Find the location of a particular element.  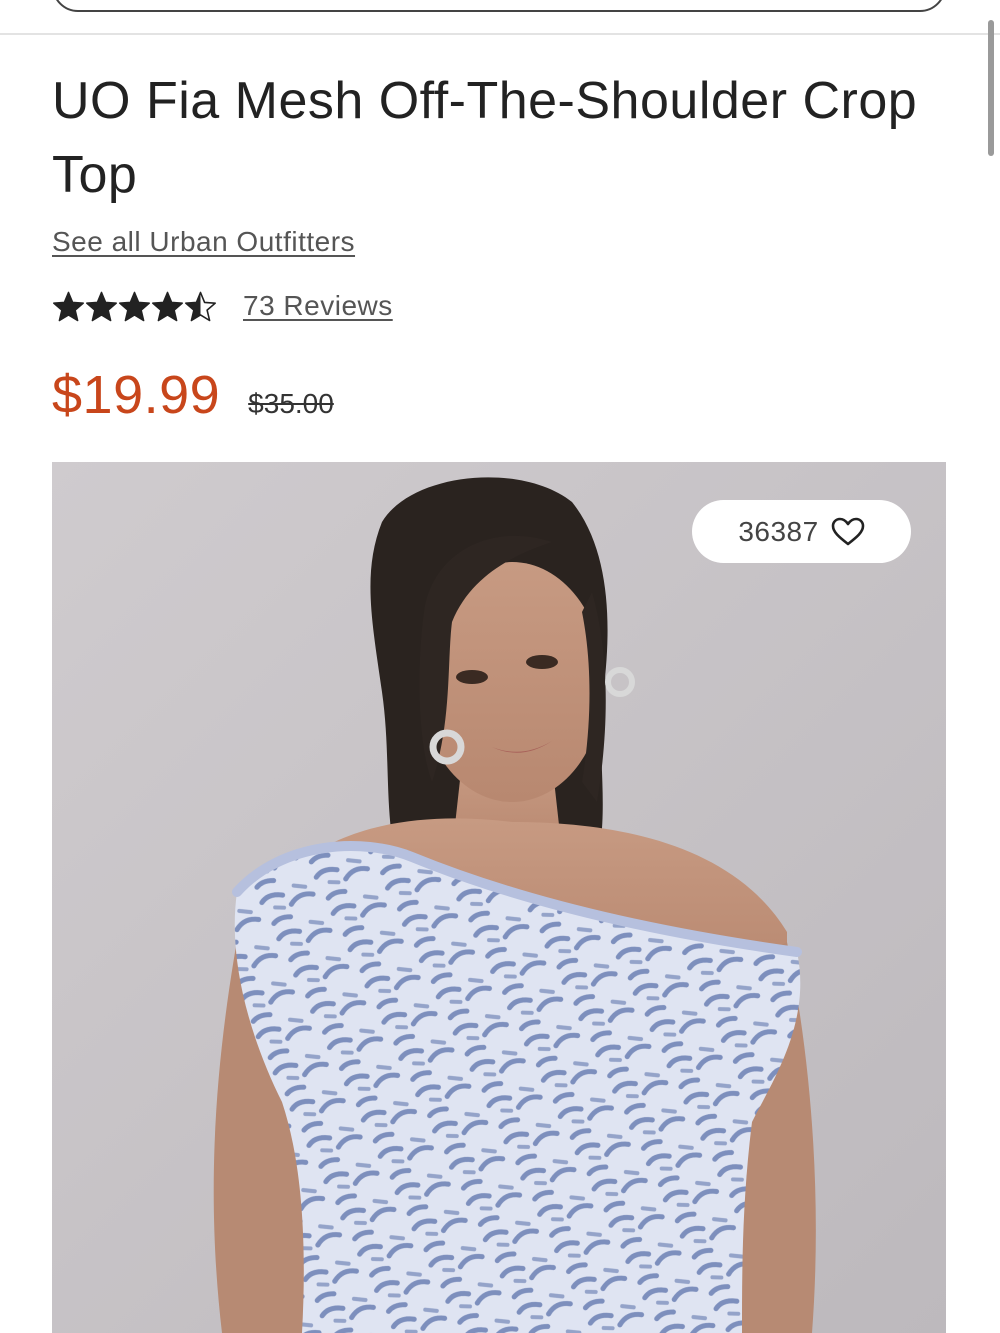

product-title: UO Fia Mesh Off-The-Shoulder Crop Top is located at coordinates (485, 138).